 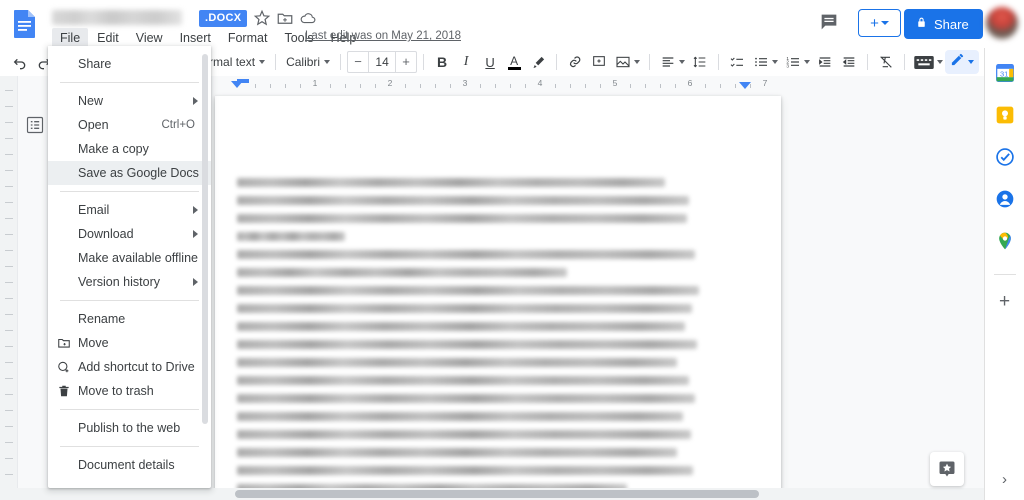 I want to click on file-menu-item-rename: Rename, so click(x=129, y=319).